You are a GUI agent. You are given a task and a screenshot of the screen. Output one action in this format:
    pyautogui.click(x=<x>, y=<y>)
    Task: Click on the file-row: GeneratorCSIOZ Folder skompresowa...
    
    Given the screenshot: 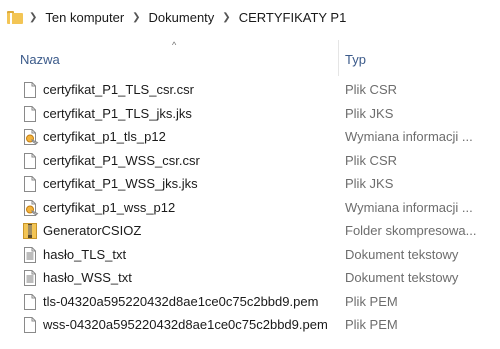 What is the action you would take?
    pyautogui.click(x=250, y=231)
    